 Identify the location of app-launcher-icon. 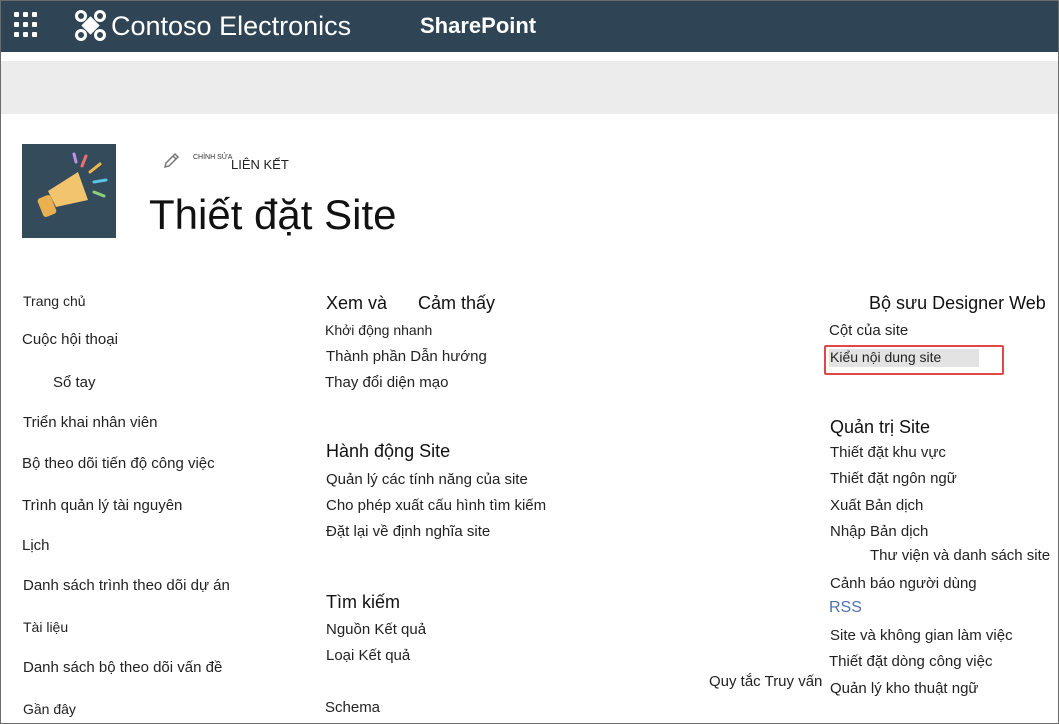
(27, 25).